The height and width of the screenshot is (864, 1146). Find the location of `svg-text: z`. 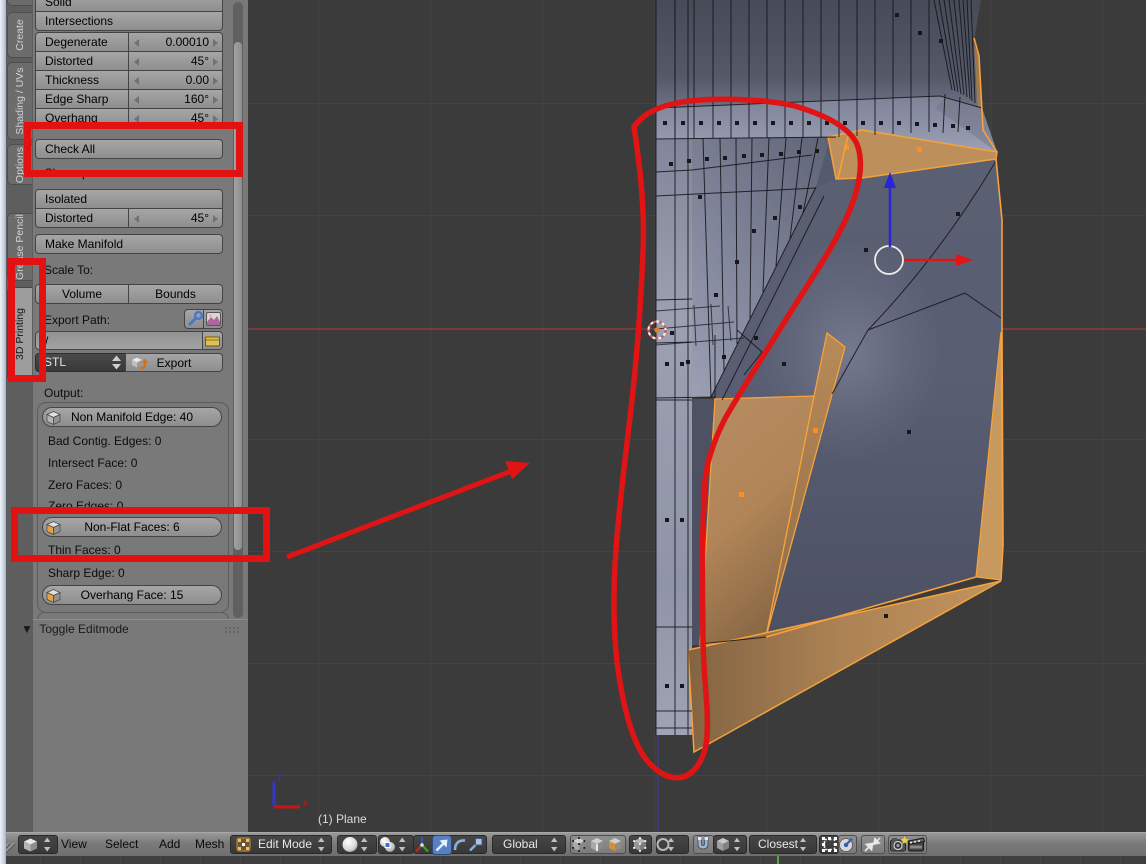

svg-text: z is located at coordinates (279, 777).